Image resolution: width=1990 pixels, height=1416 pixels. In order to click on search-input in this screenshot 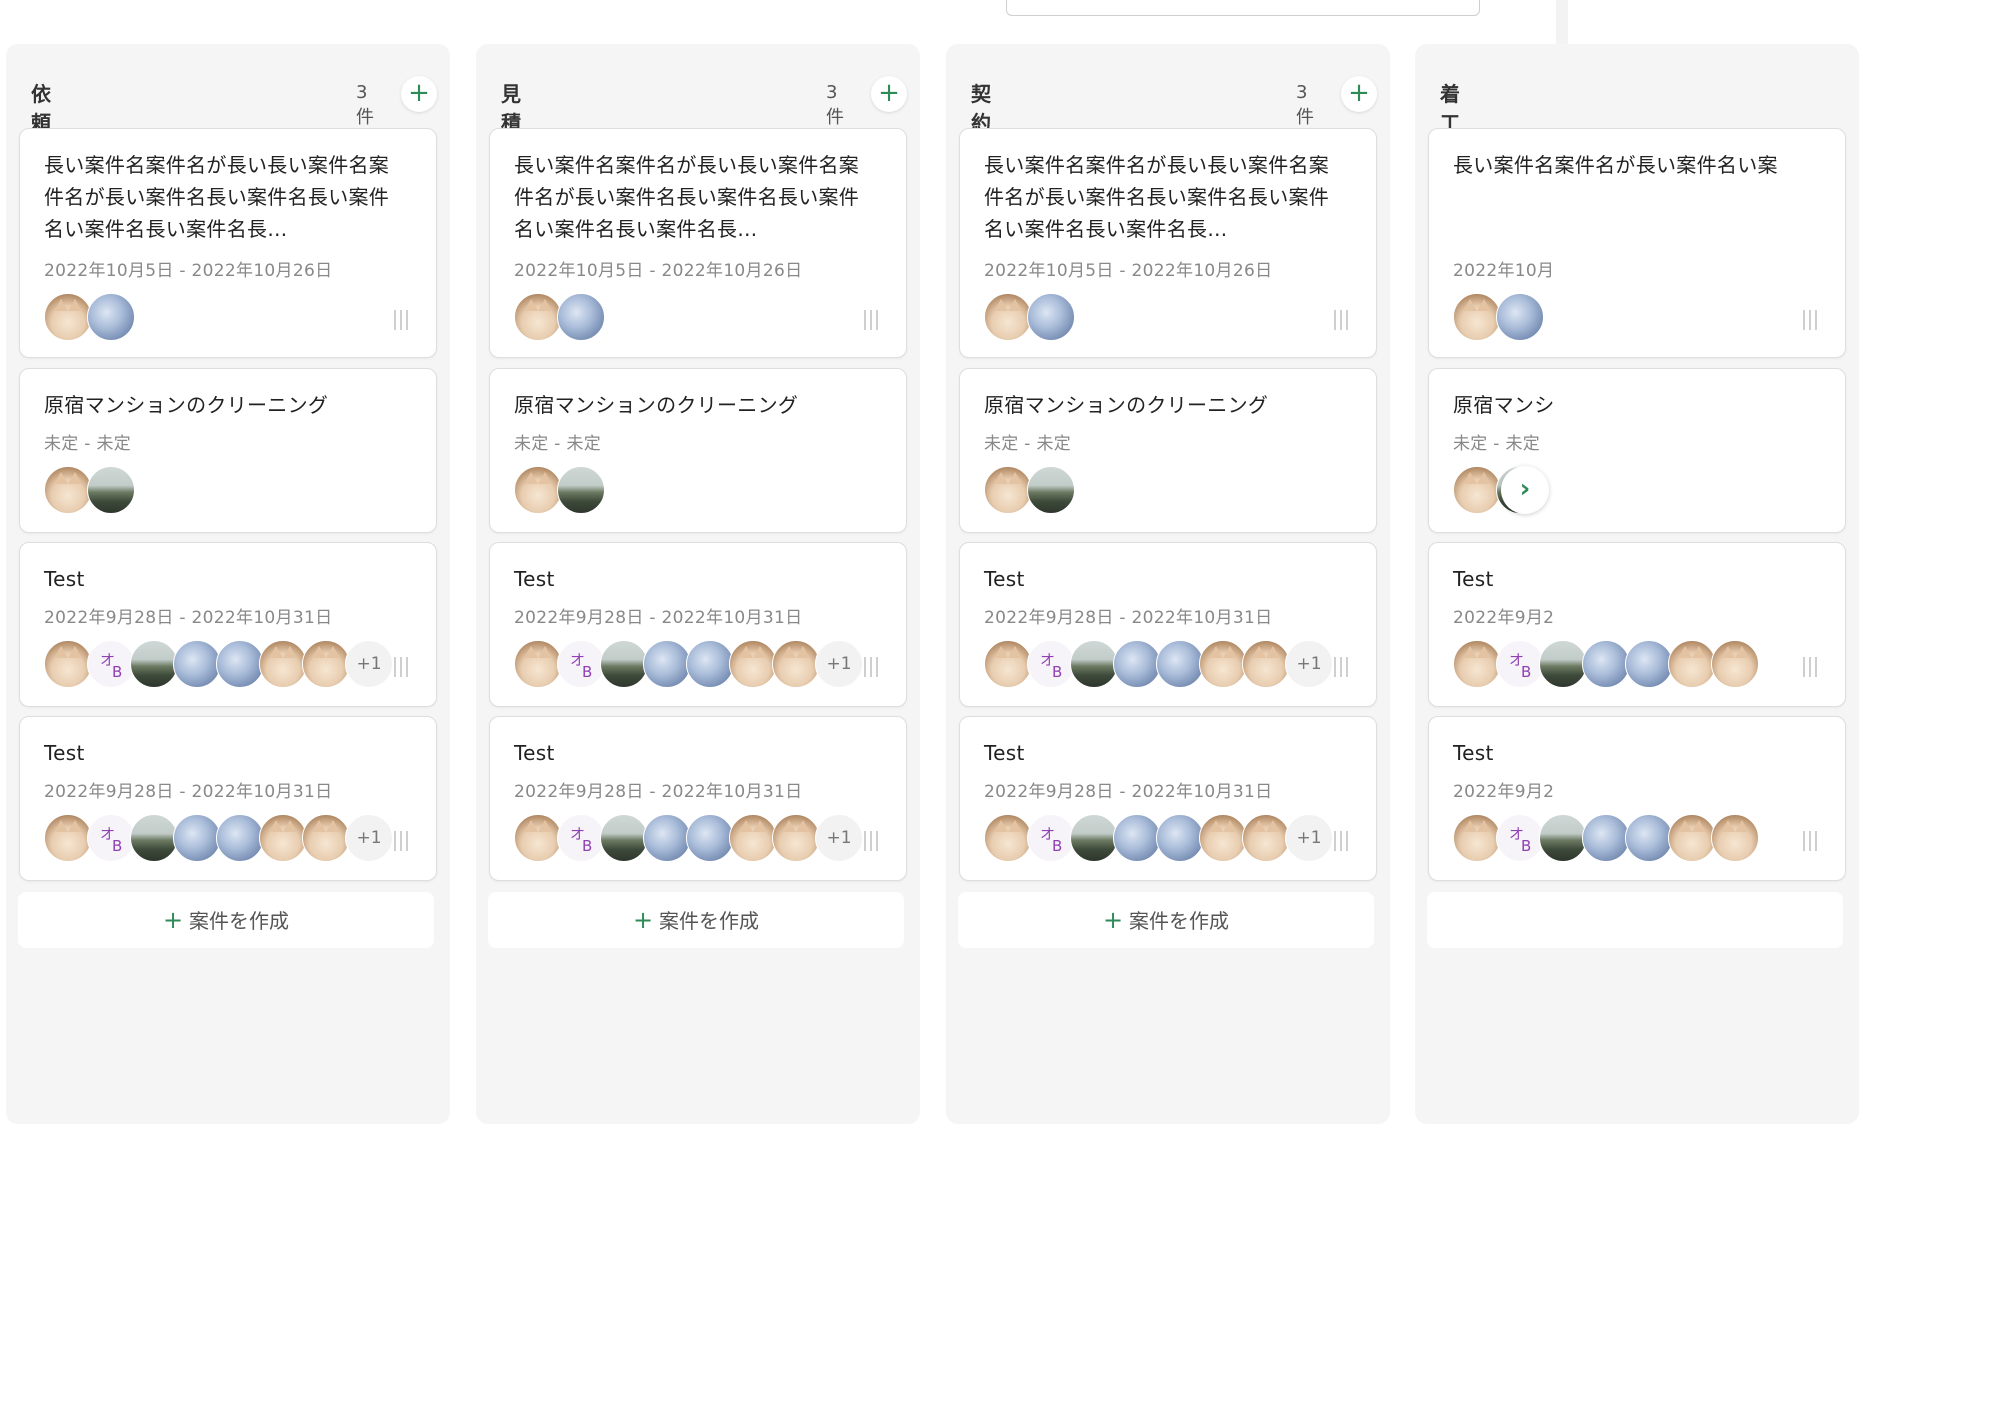, I will do `click(1243, 8)`.